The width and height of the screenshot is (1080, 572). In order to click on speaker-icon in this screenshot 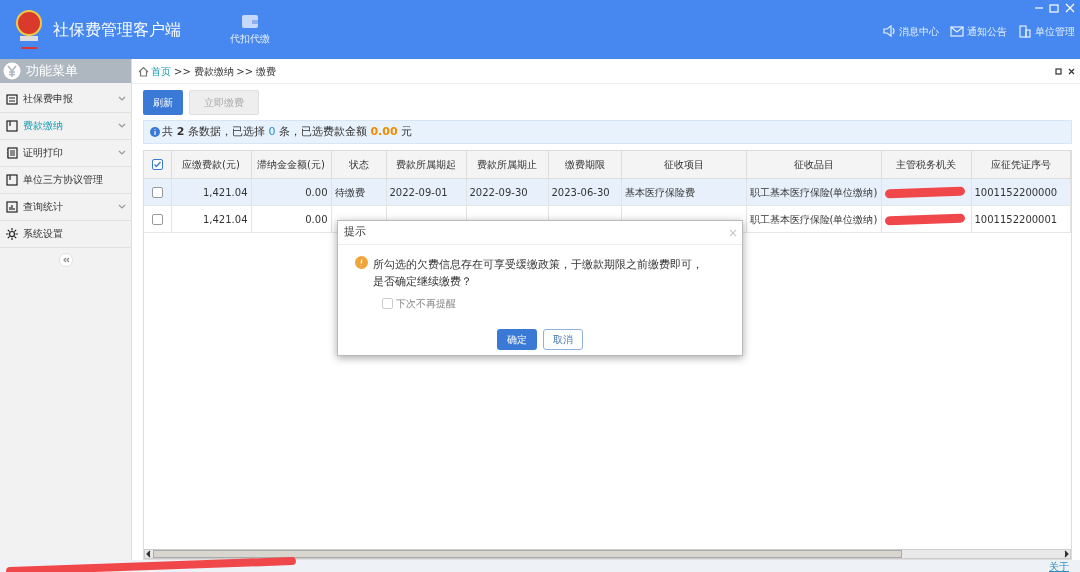, I will do `click(889, 31)`.